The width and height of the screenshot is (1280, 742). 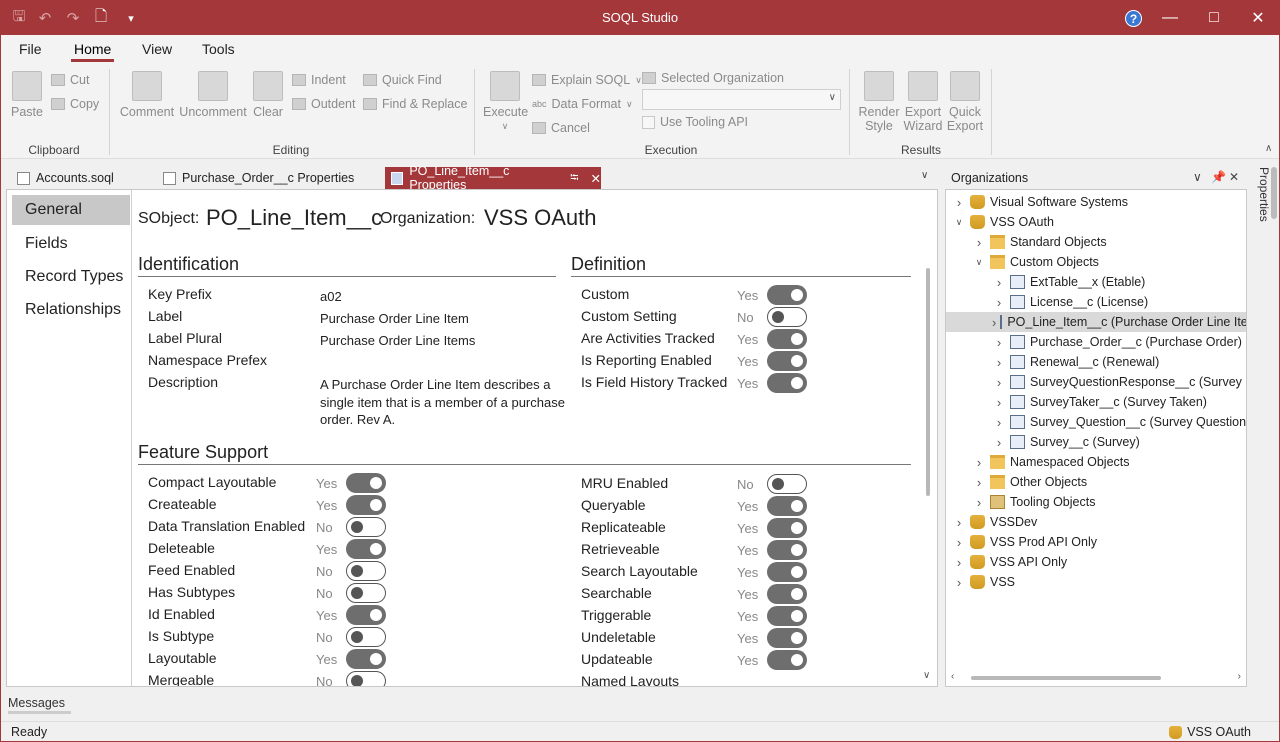 I want to click on nav-general: General, so click(x=71, y=210).